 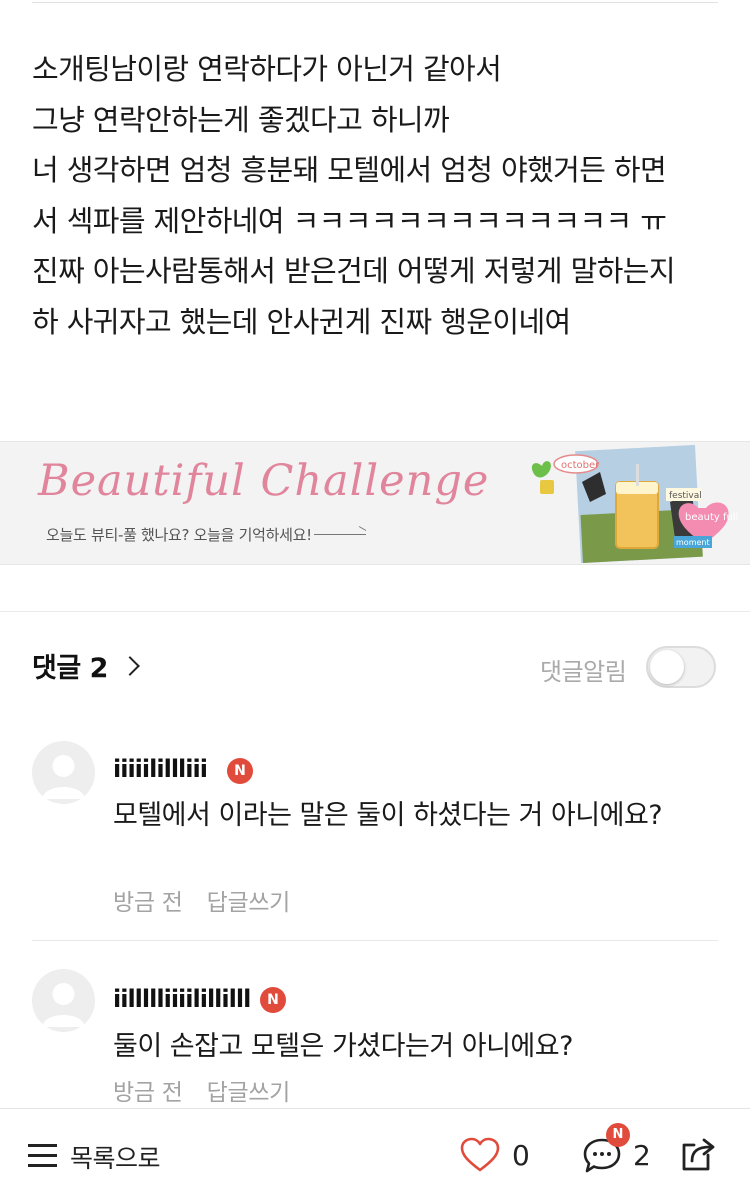 I want to click on comment-notify-toggle, so click(x=681, y=667).